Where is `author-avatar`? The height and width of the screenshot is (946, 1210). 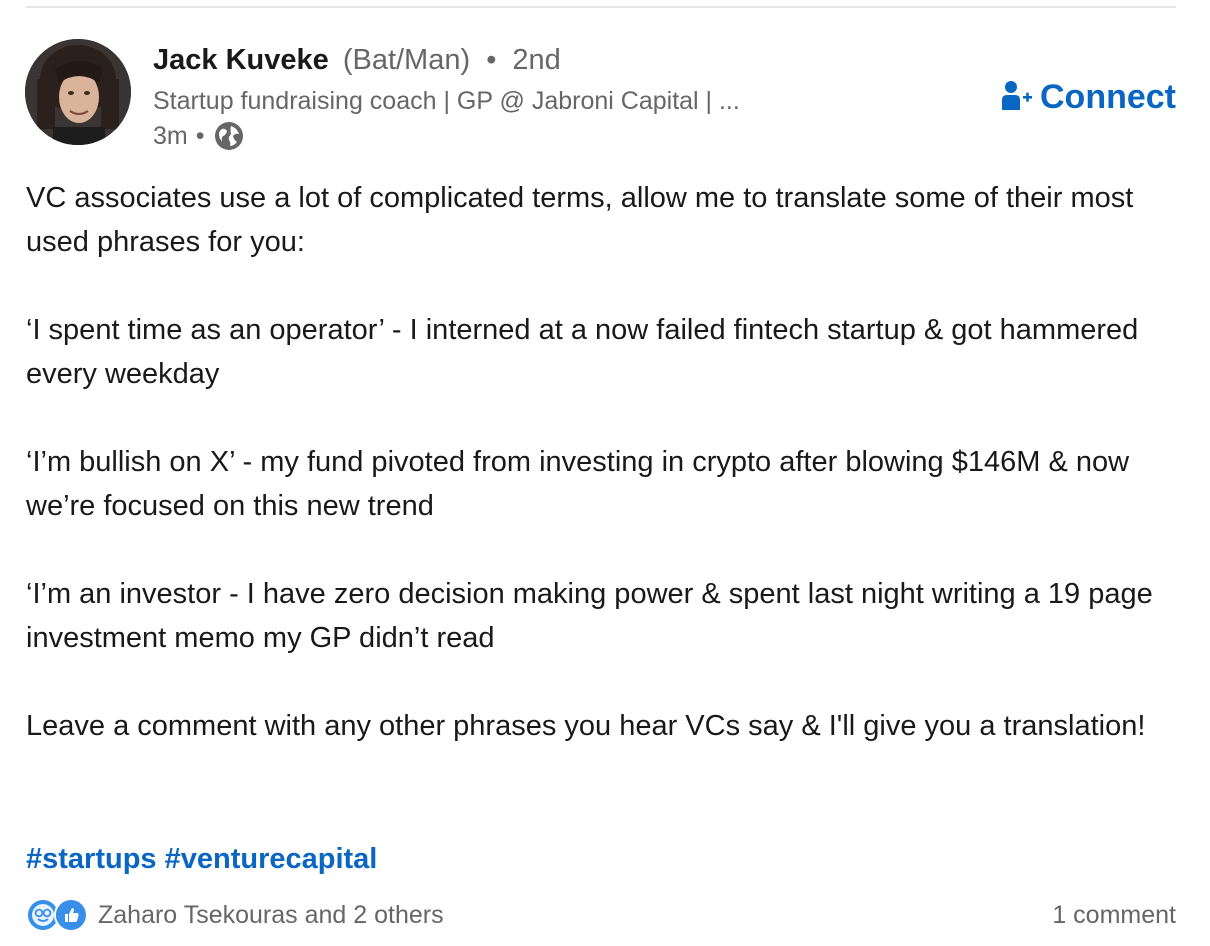 author-avatar is located at coordinates (78, 92).